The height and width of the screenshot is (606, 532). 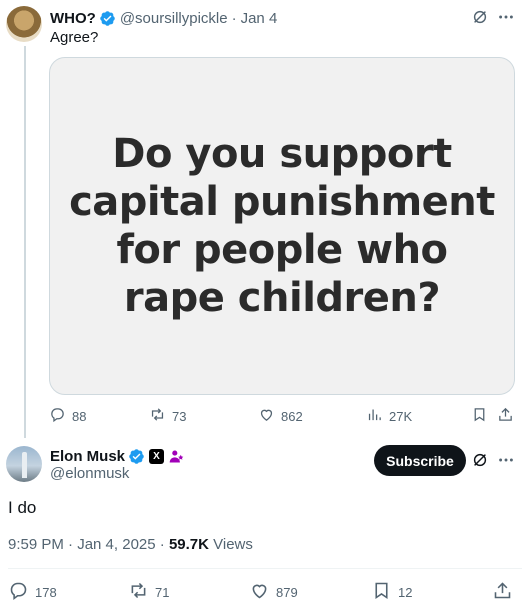 What do you see at coordinates (174, 18) in the screenshot?
I see `handle: @soursillypickle` at bounding box center [174, 18].